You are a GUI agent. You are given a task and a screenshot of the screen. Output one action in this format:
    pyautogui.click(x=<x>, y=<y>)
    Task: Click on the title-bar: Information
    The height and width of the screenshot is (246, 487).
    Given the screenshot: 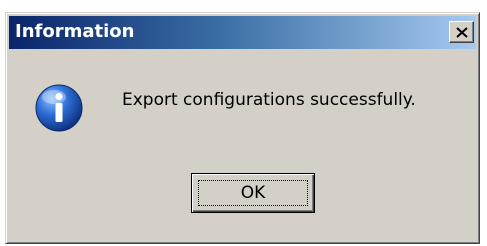 What is the action you would take?
    pyautogui.click(x=242, y=32)
    